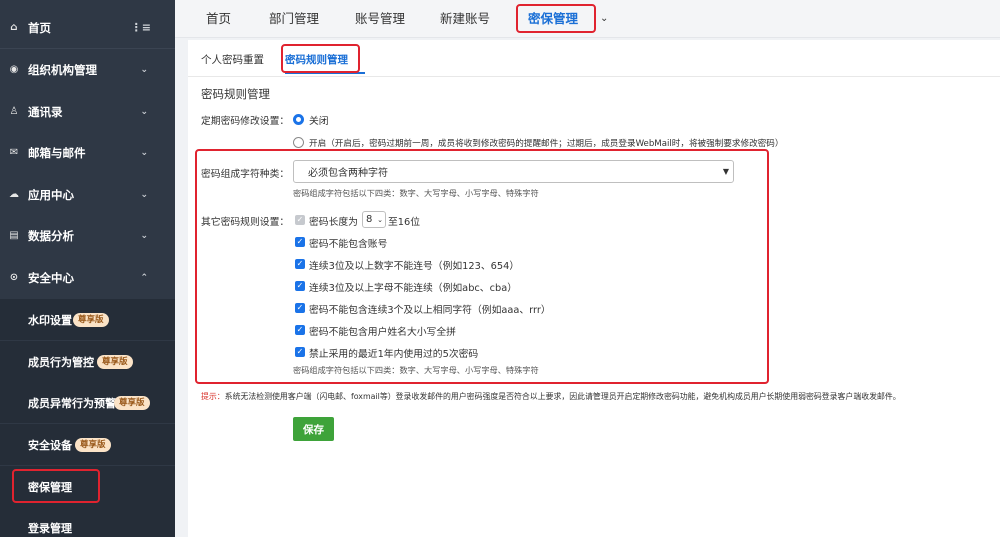  I want to click on rule-label: 密码不能包含连续3个及以上相同字符（例如aaa、rrr）, so click(430, 310).